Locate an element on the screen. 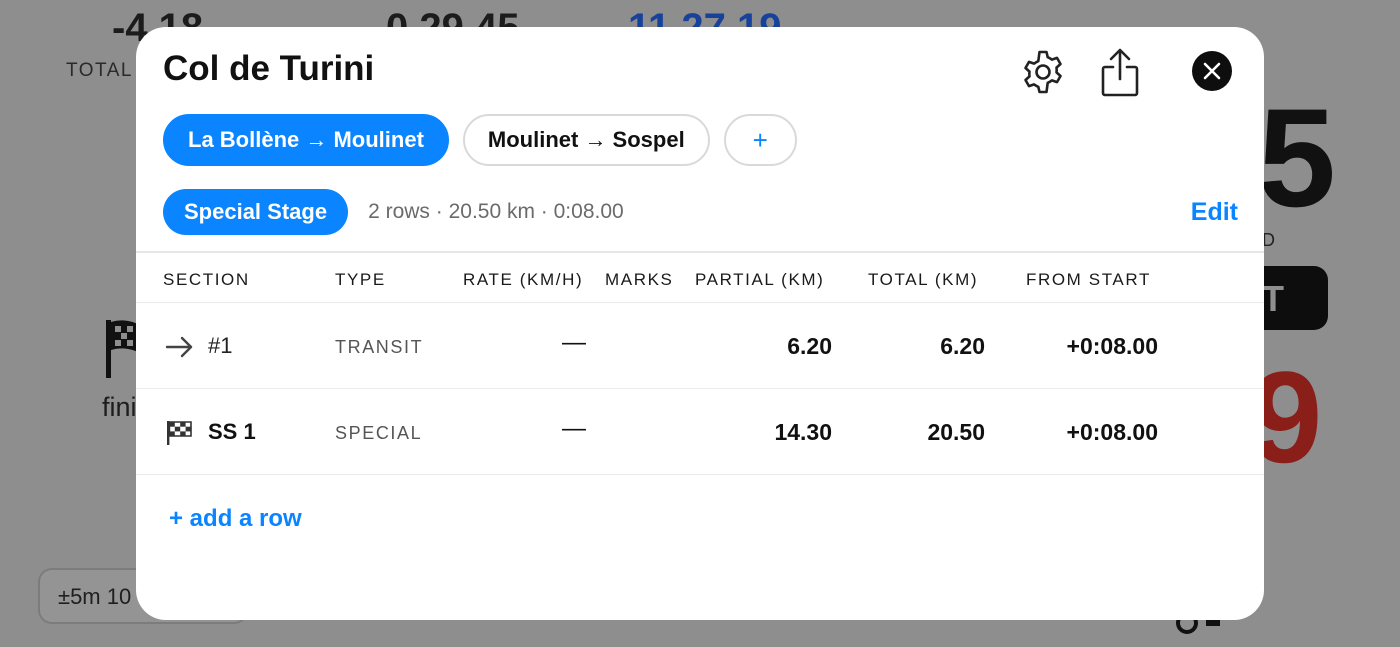 This screenshot has width=1400, height=647. close-icon is located at coordinates (1212, 71).